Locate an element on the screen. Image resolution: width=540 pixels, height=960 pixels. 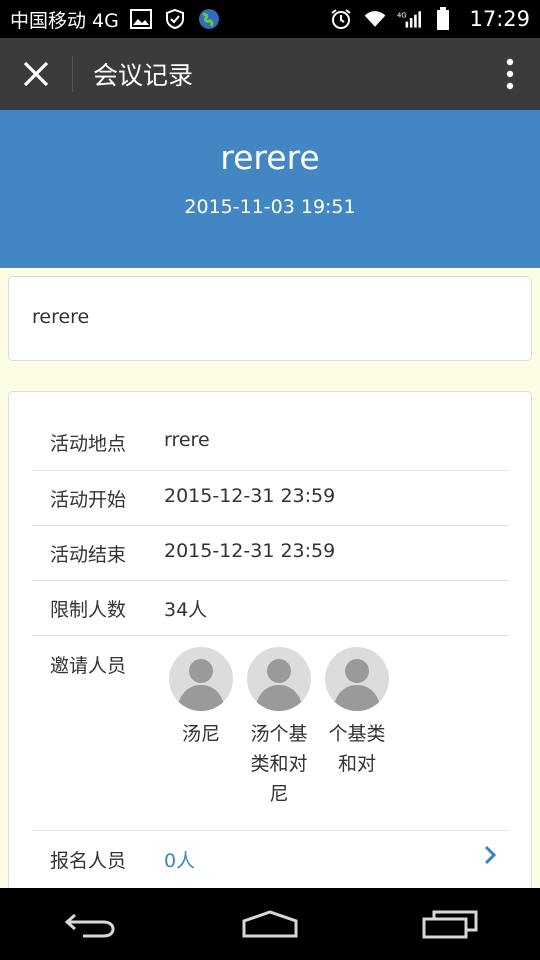
invitee-name: 汤尼 is located at coordinates (200, 734).